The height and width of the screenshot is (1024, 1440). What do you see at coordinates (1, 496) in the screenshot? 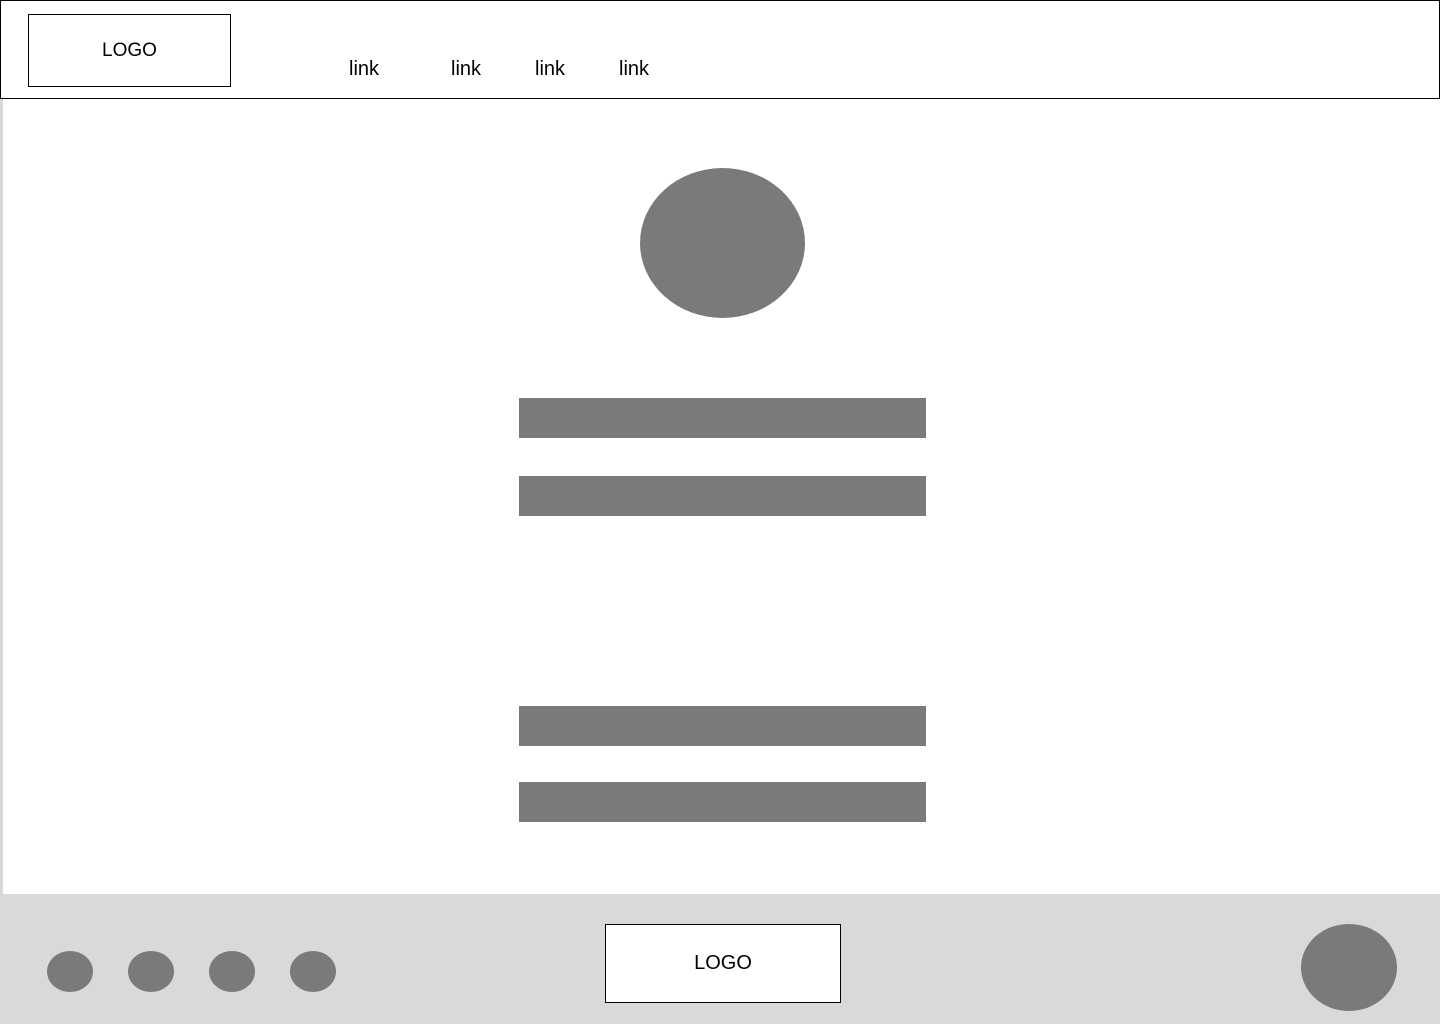
I see `left-edge-strip` at bounding box center [1, 496].